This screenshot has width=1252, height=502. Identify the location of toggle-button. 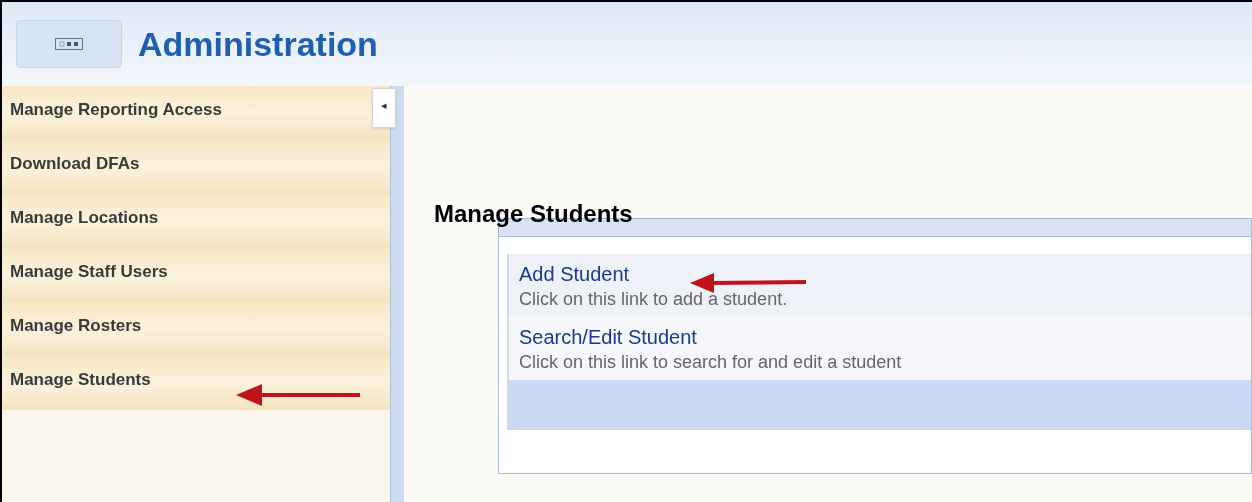
(69, 44).